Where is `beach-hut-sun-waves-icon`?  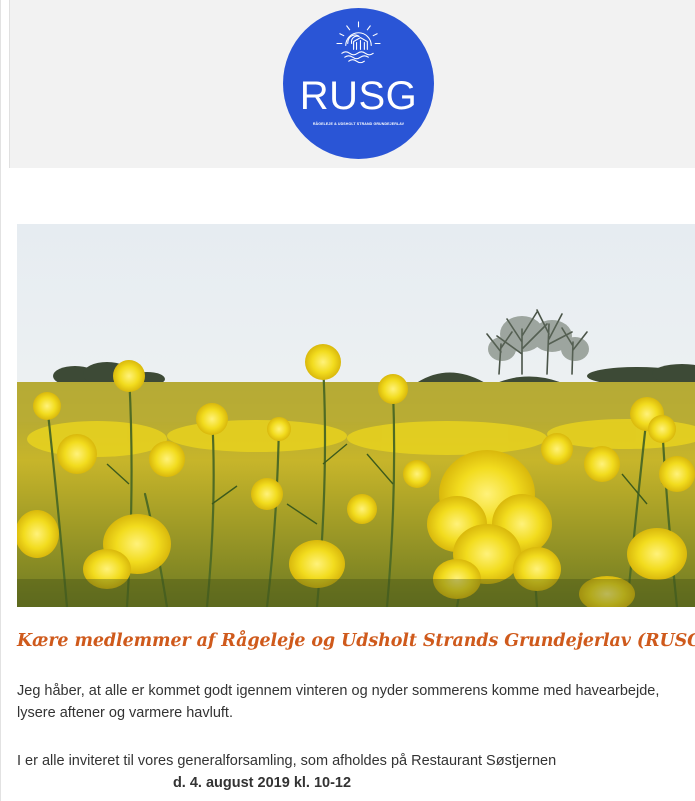 beach-hut-sun-waves-icon is located at coordinates (358, 42).